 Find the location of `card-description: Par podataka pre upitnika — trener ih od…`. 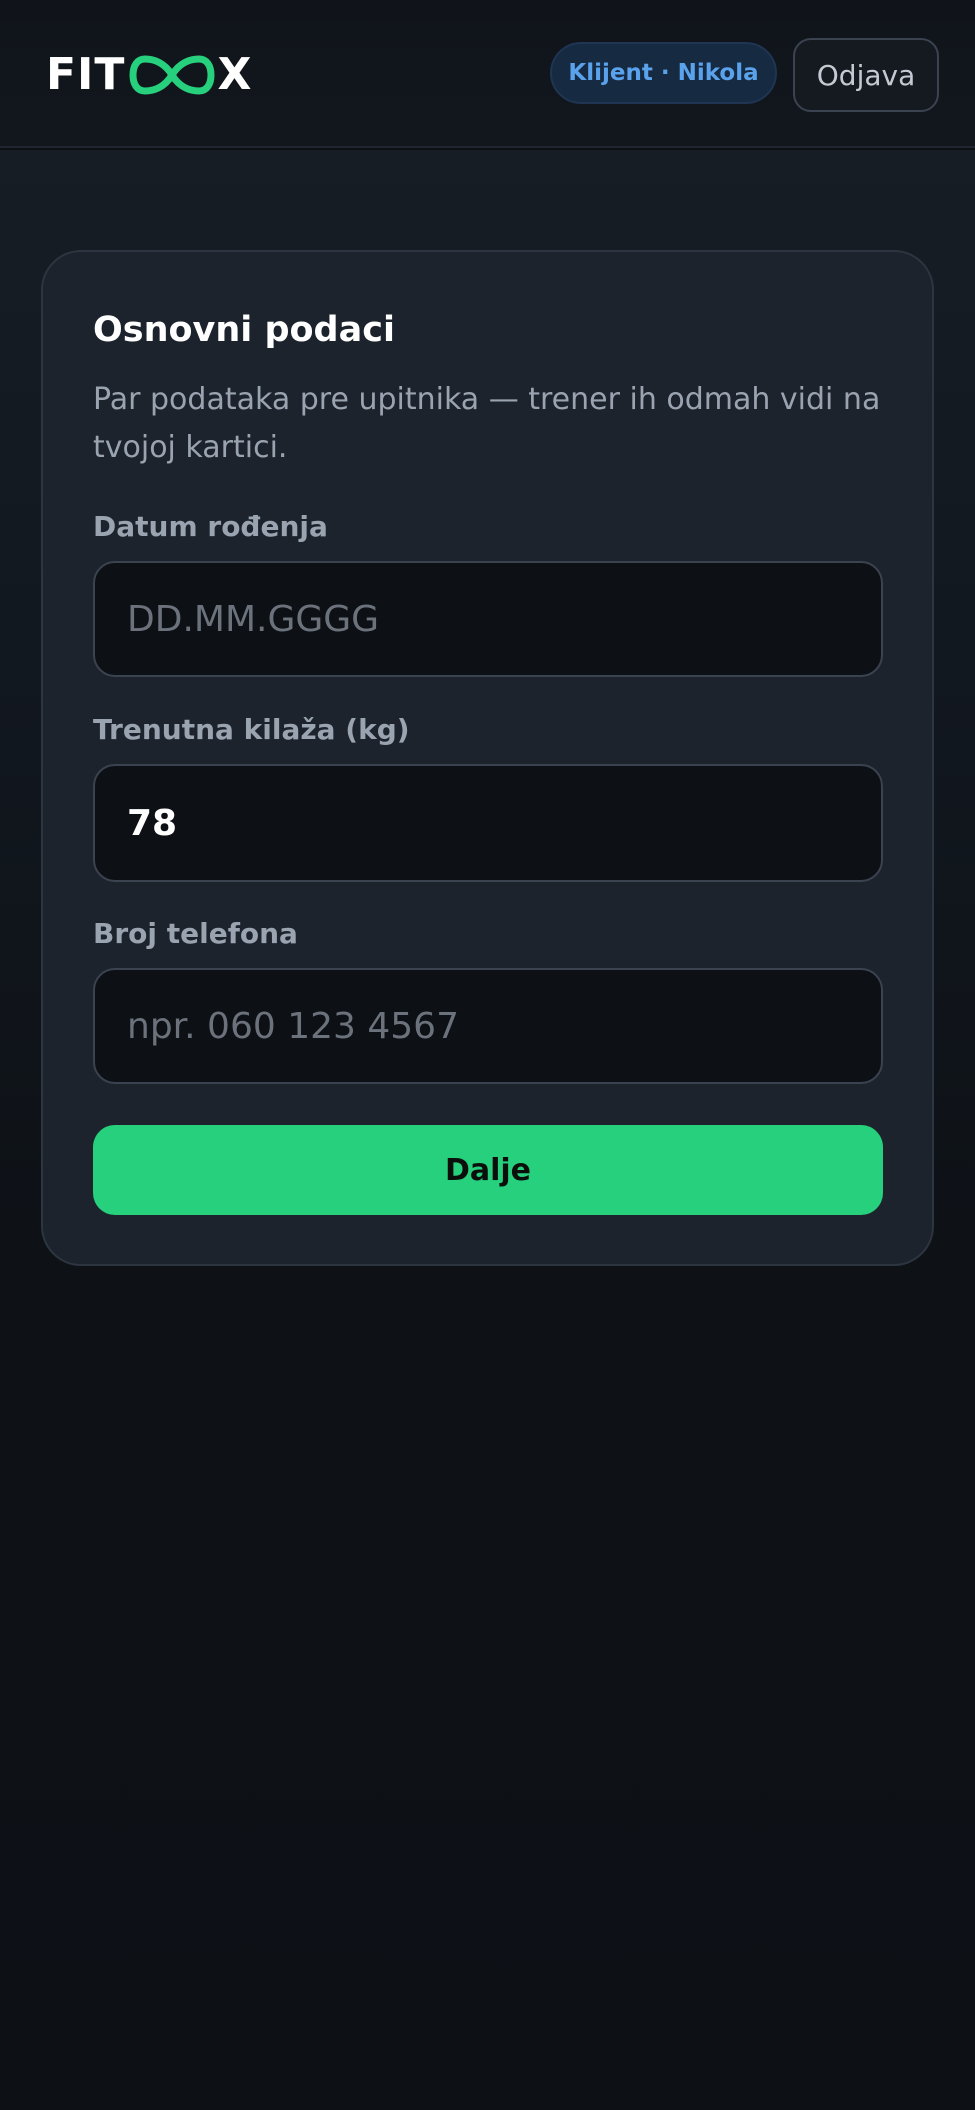

card-description: Par podataka pre upitnika — trener ih od… is located at coordinates (487, 423).